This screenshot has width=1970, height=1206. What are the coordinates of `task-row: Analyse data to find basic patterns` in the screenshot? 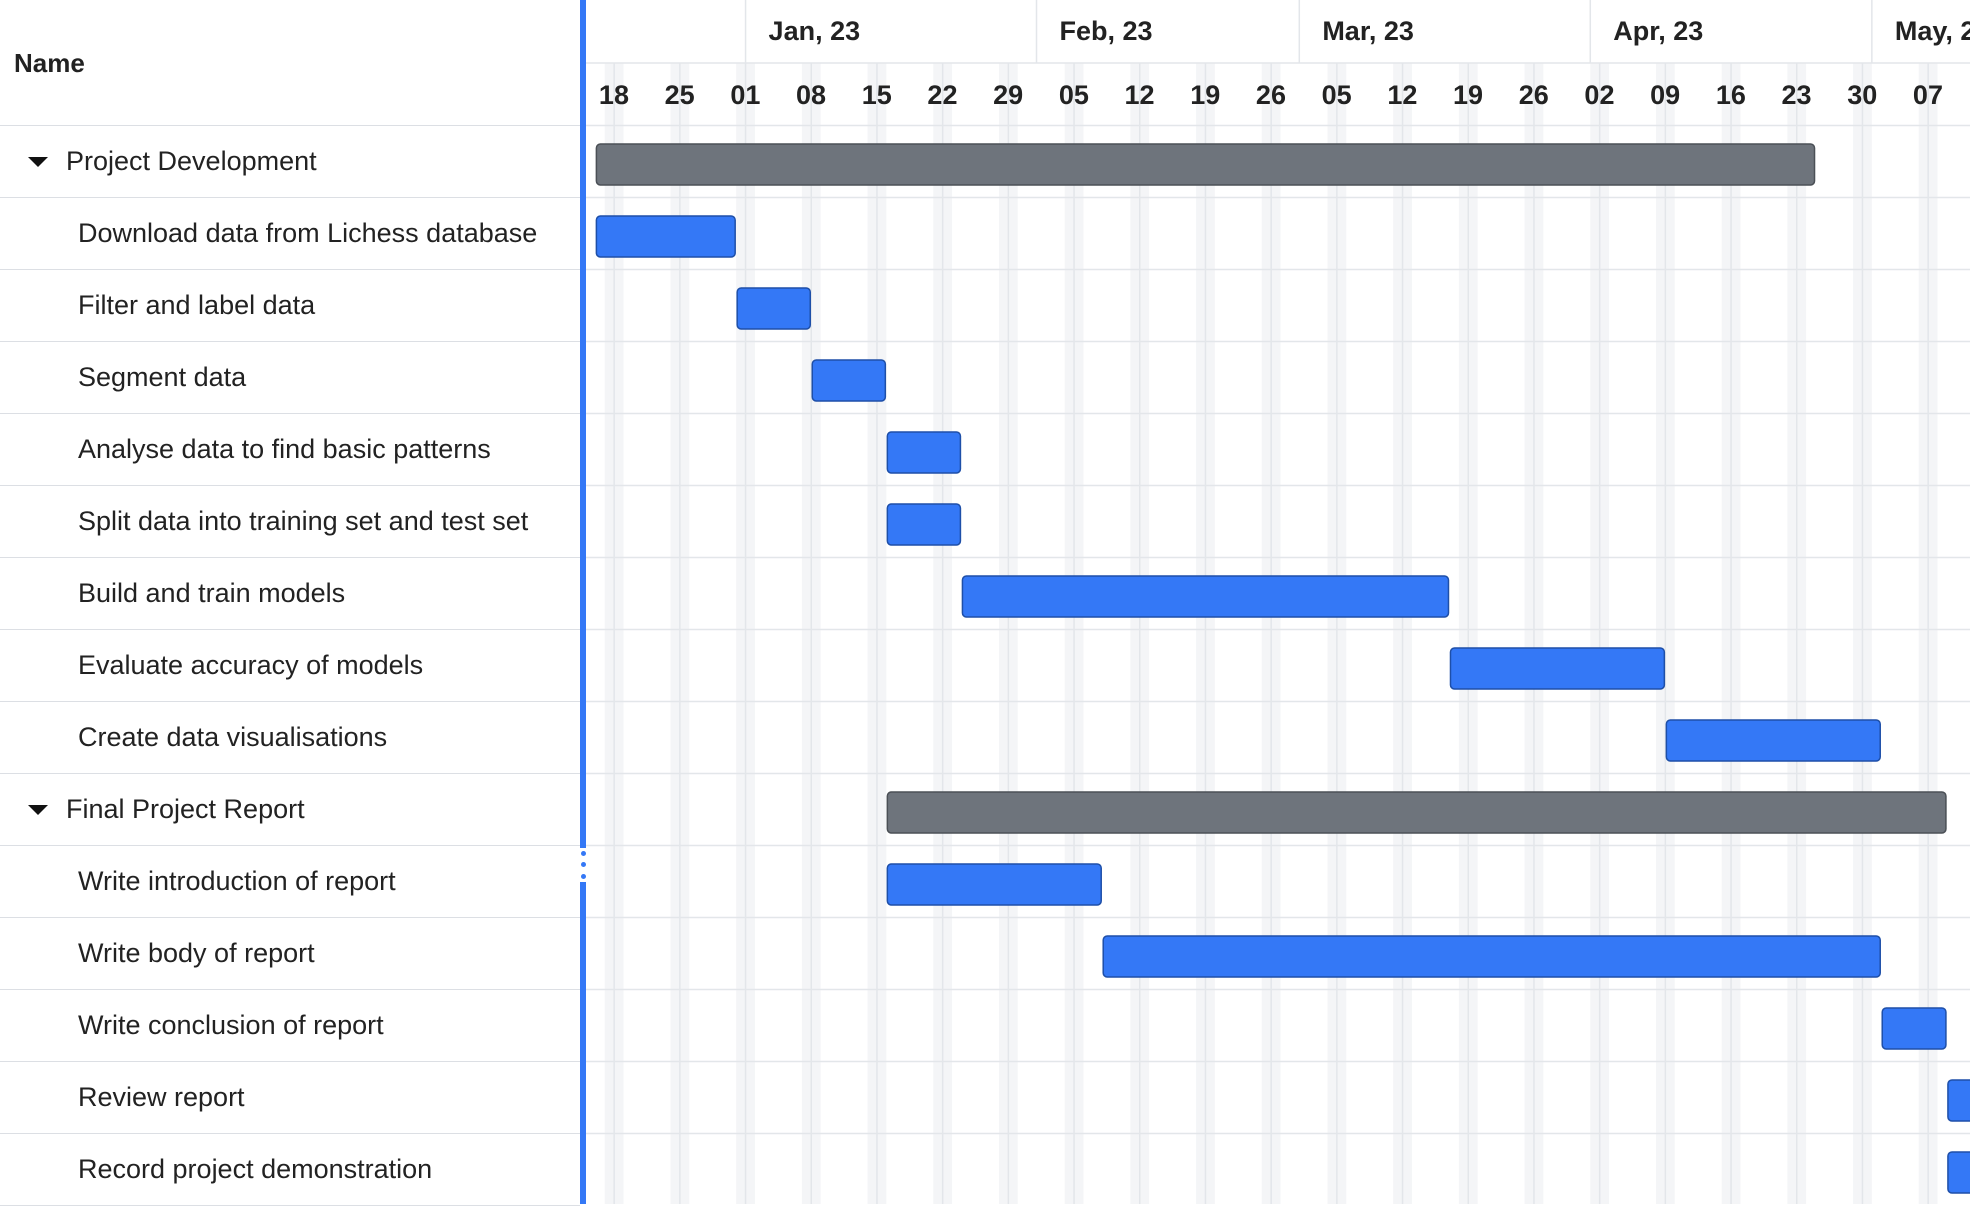 It's located at (290, 450).